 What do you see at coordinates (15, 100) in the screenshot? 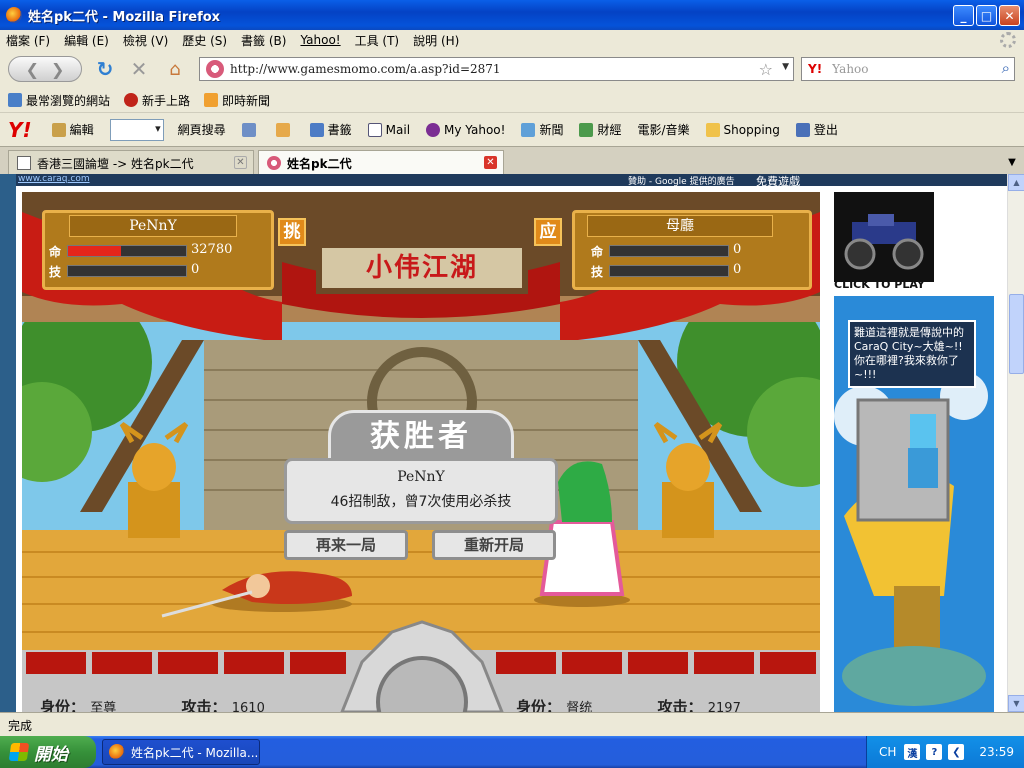
I see `folder-icon` at bounding box center [15, 100].